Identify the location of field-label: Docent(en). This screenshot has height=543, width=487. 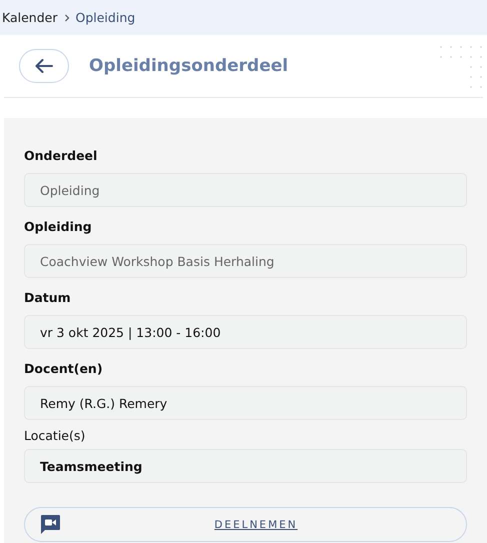
(64, 368).